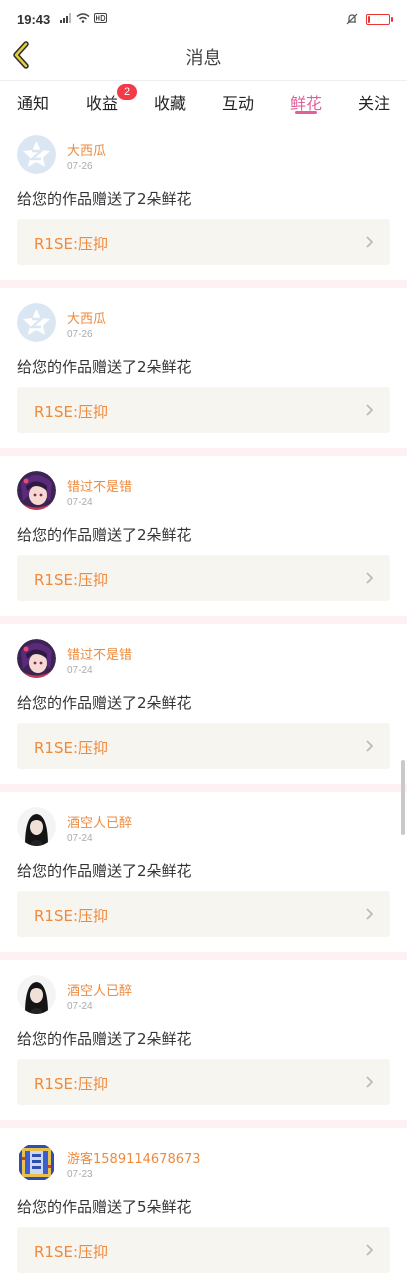 The height and width of the screenshot is (1280, 407). I want to click on scrollbar, so click(403, 797).